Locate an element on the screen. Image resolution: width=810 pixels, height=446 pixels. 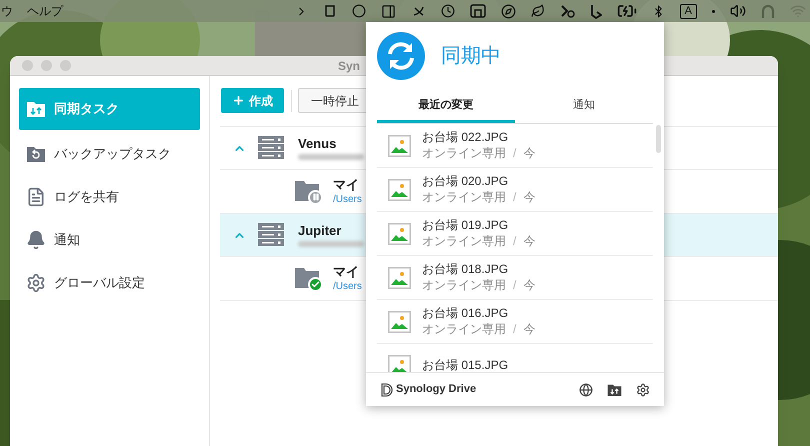
brand-name: Synology Drive is located at coordinates (436, 390).